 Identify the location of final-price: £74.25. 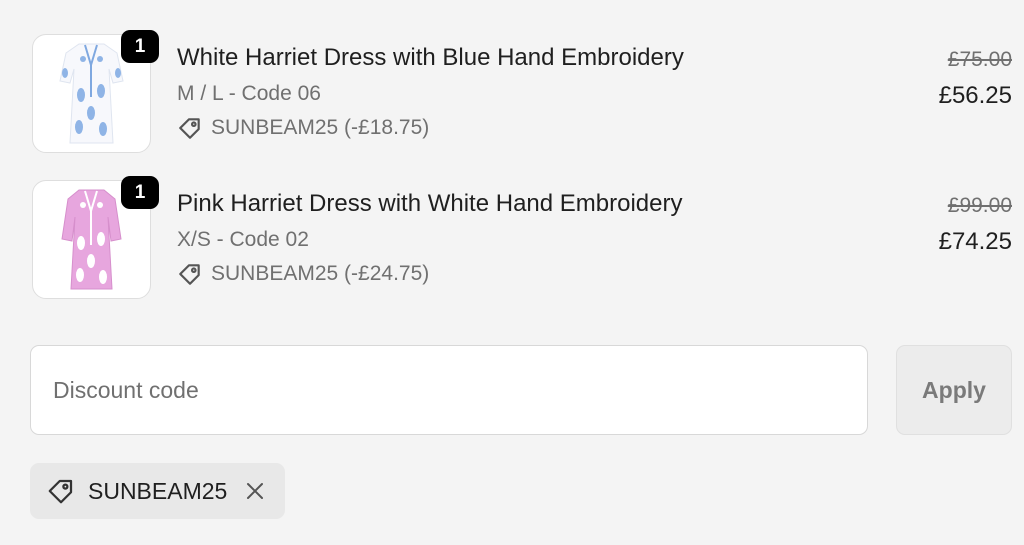
(975, 241).